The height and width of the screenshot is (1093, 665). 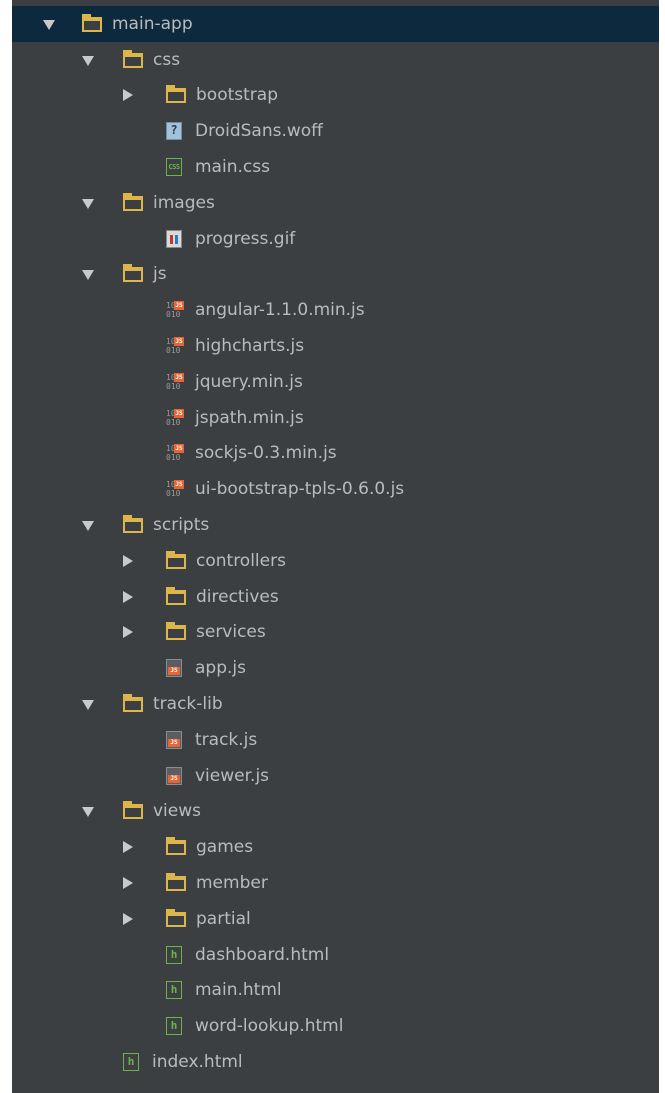 What do you see at coordinates (335, 955) in the screenshot?
I see `tree-item-dashboard-html: h dashboard.html` at bounding box center [335, 955].